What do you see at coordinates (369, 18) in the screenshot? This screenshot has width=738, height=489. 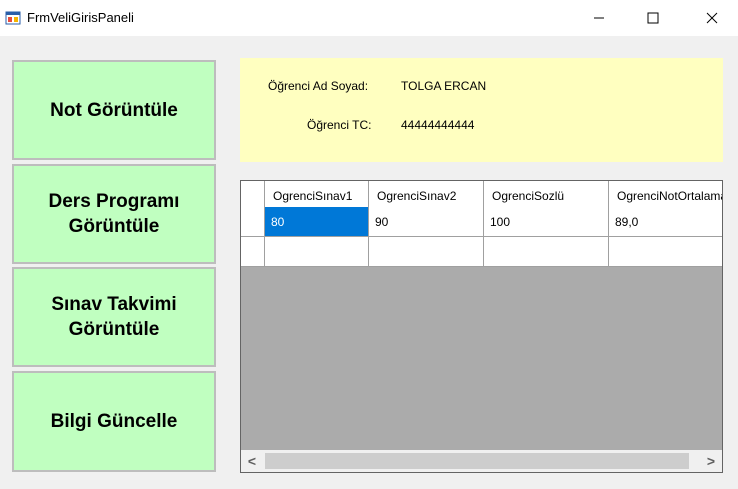 I see `title-bar: FrmVeliGirisPaneli` at bounding box center [369, 18].